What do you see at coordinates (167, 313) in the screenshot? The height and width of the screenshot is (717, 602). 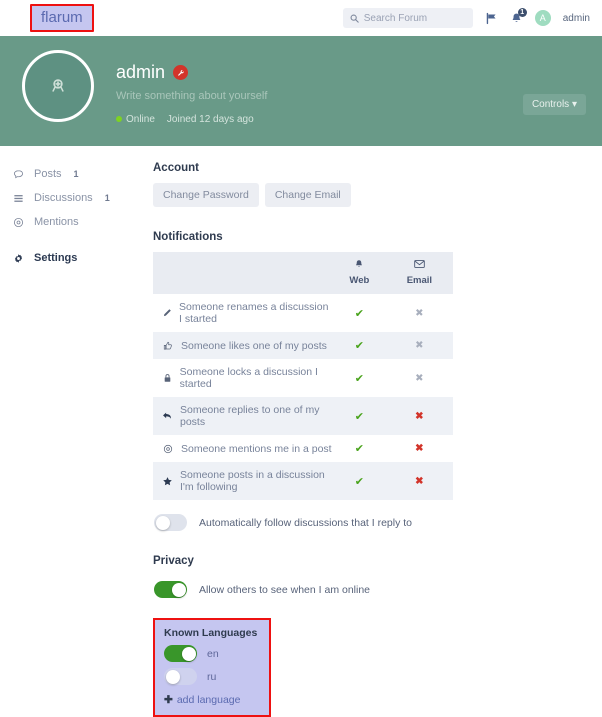 I see `pencil-icon` at bounding box center [167, 313].